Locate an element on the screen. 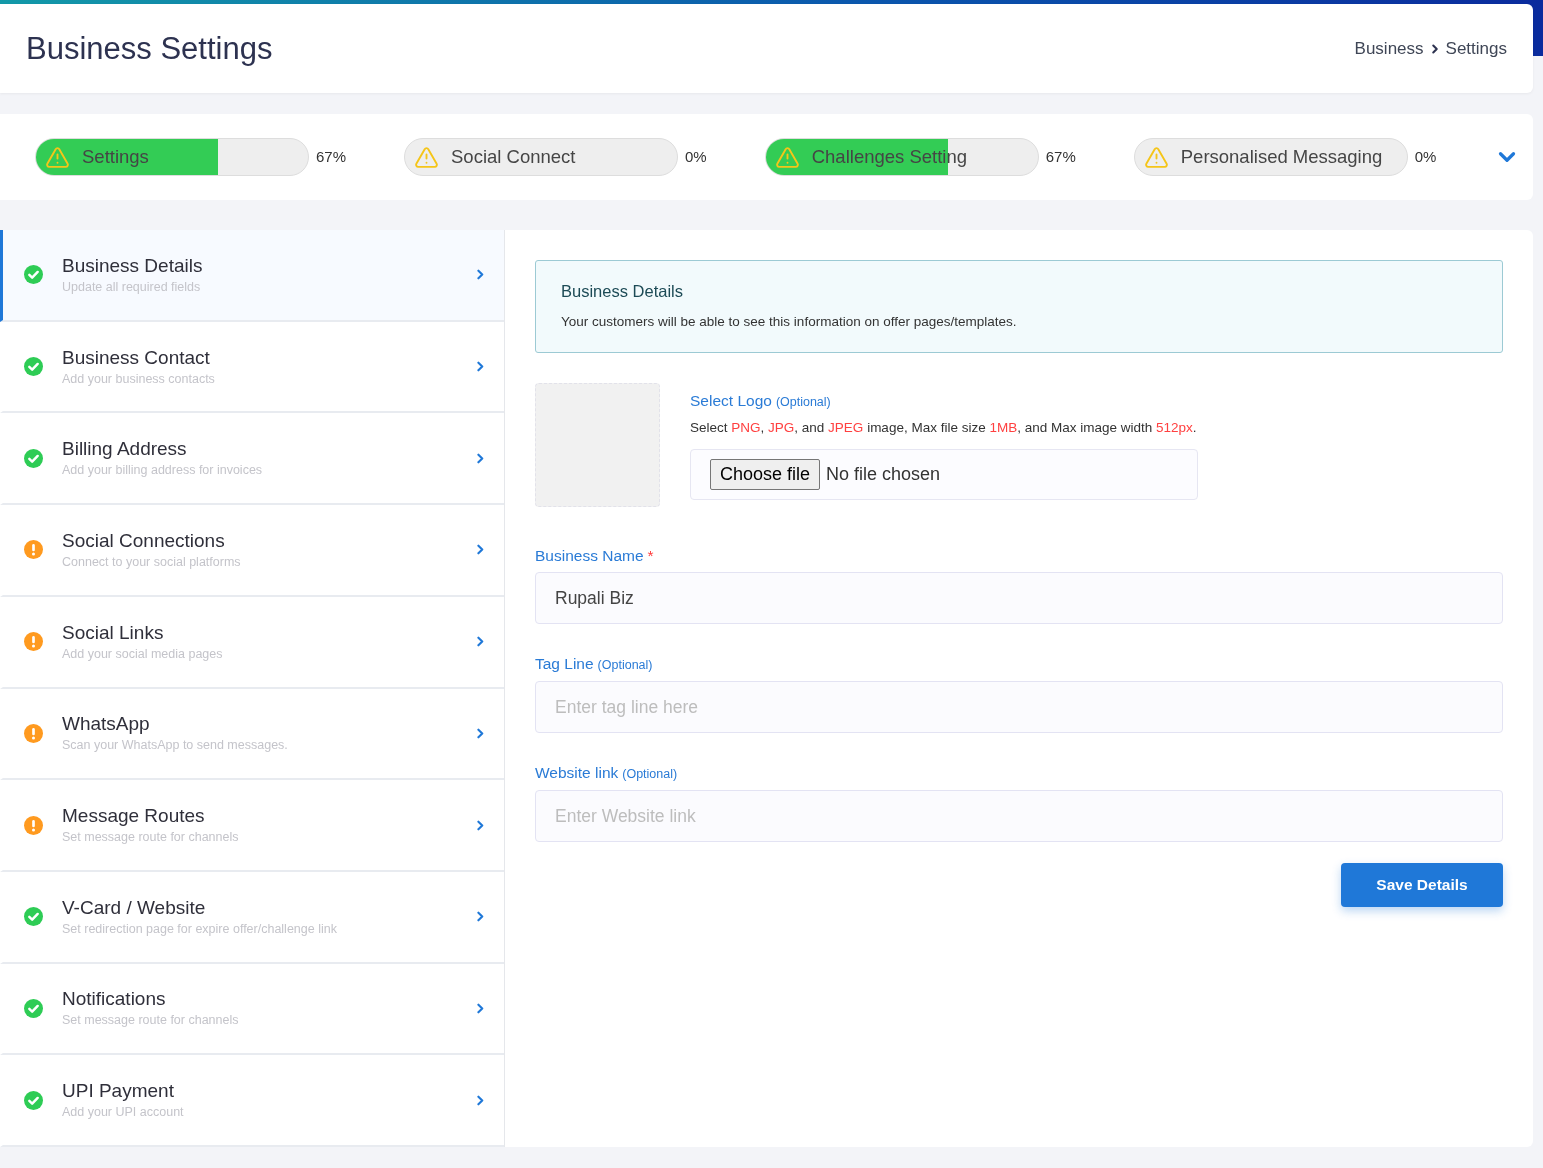  sidebar-item-subtitle: Add your billing address for invoices is located at coordinates (162, 471).